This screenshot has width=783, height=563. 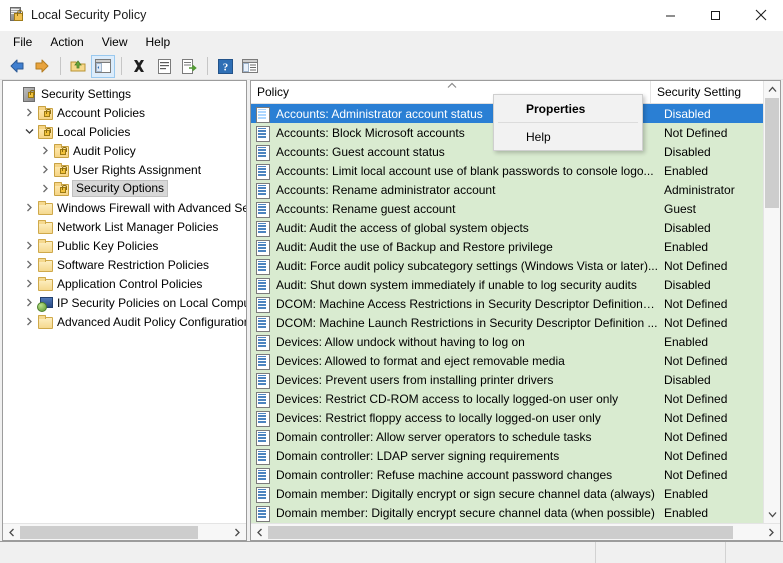 What do you see at coordinates (250, 66) in the screenshot?
I see `list-view-icon` at bounding box center [250, 66].